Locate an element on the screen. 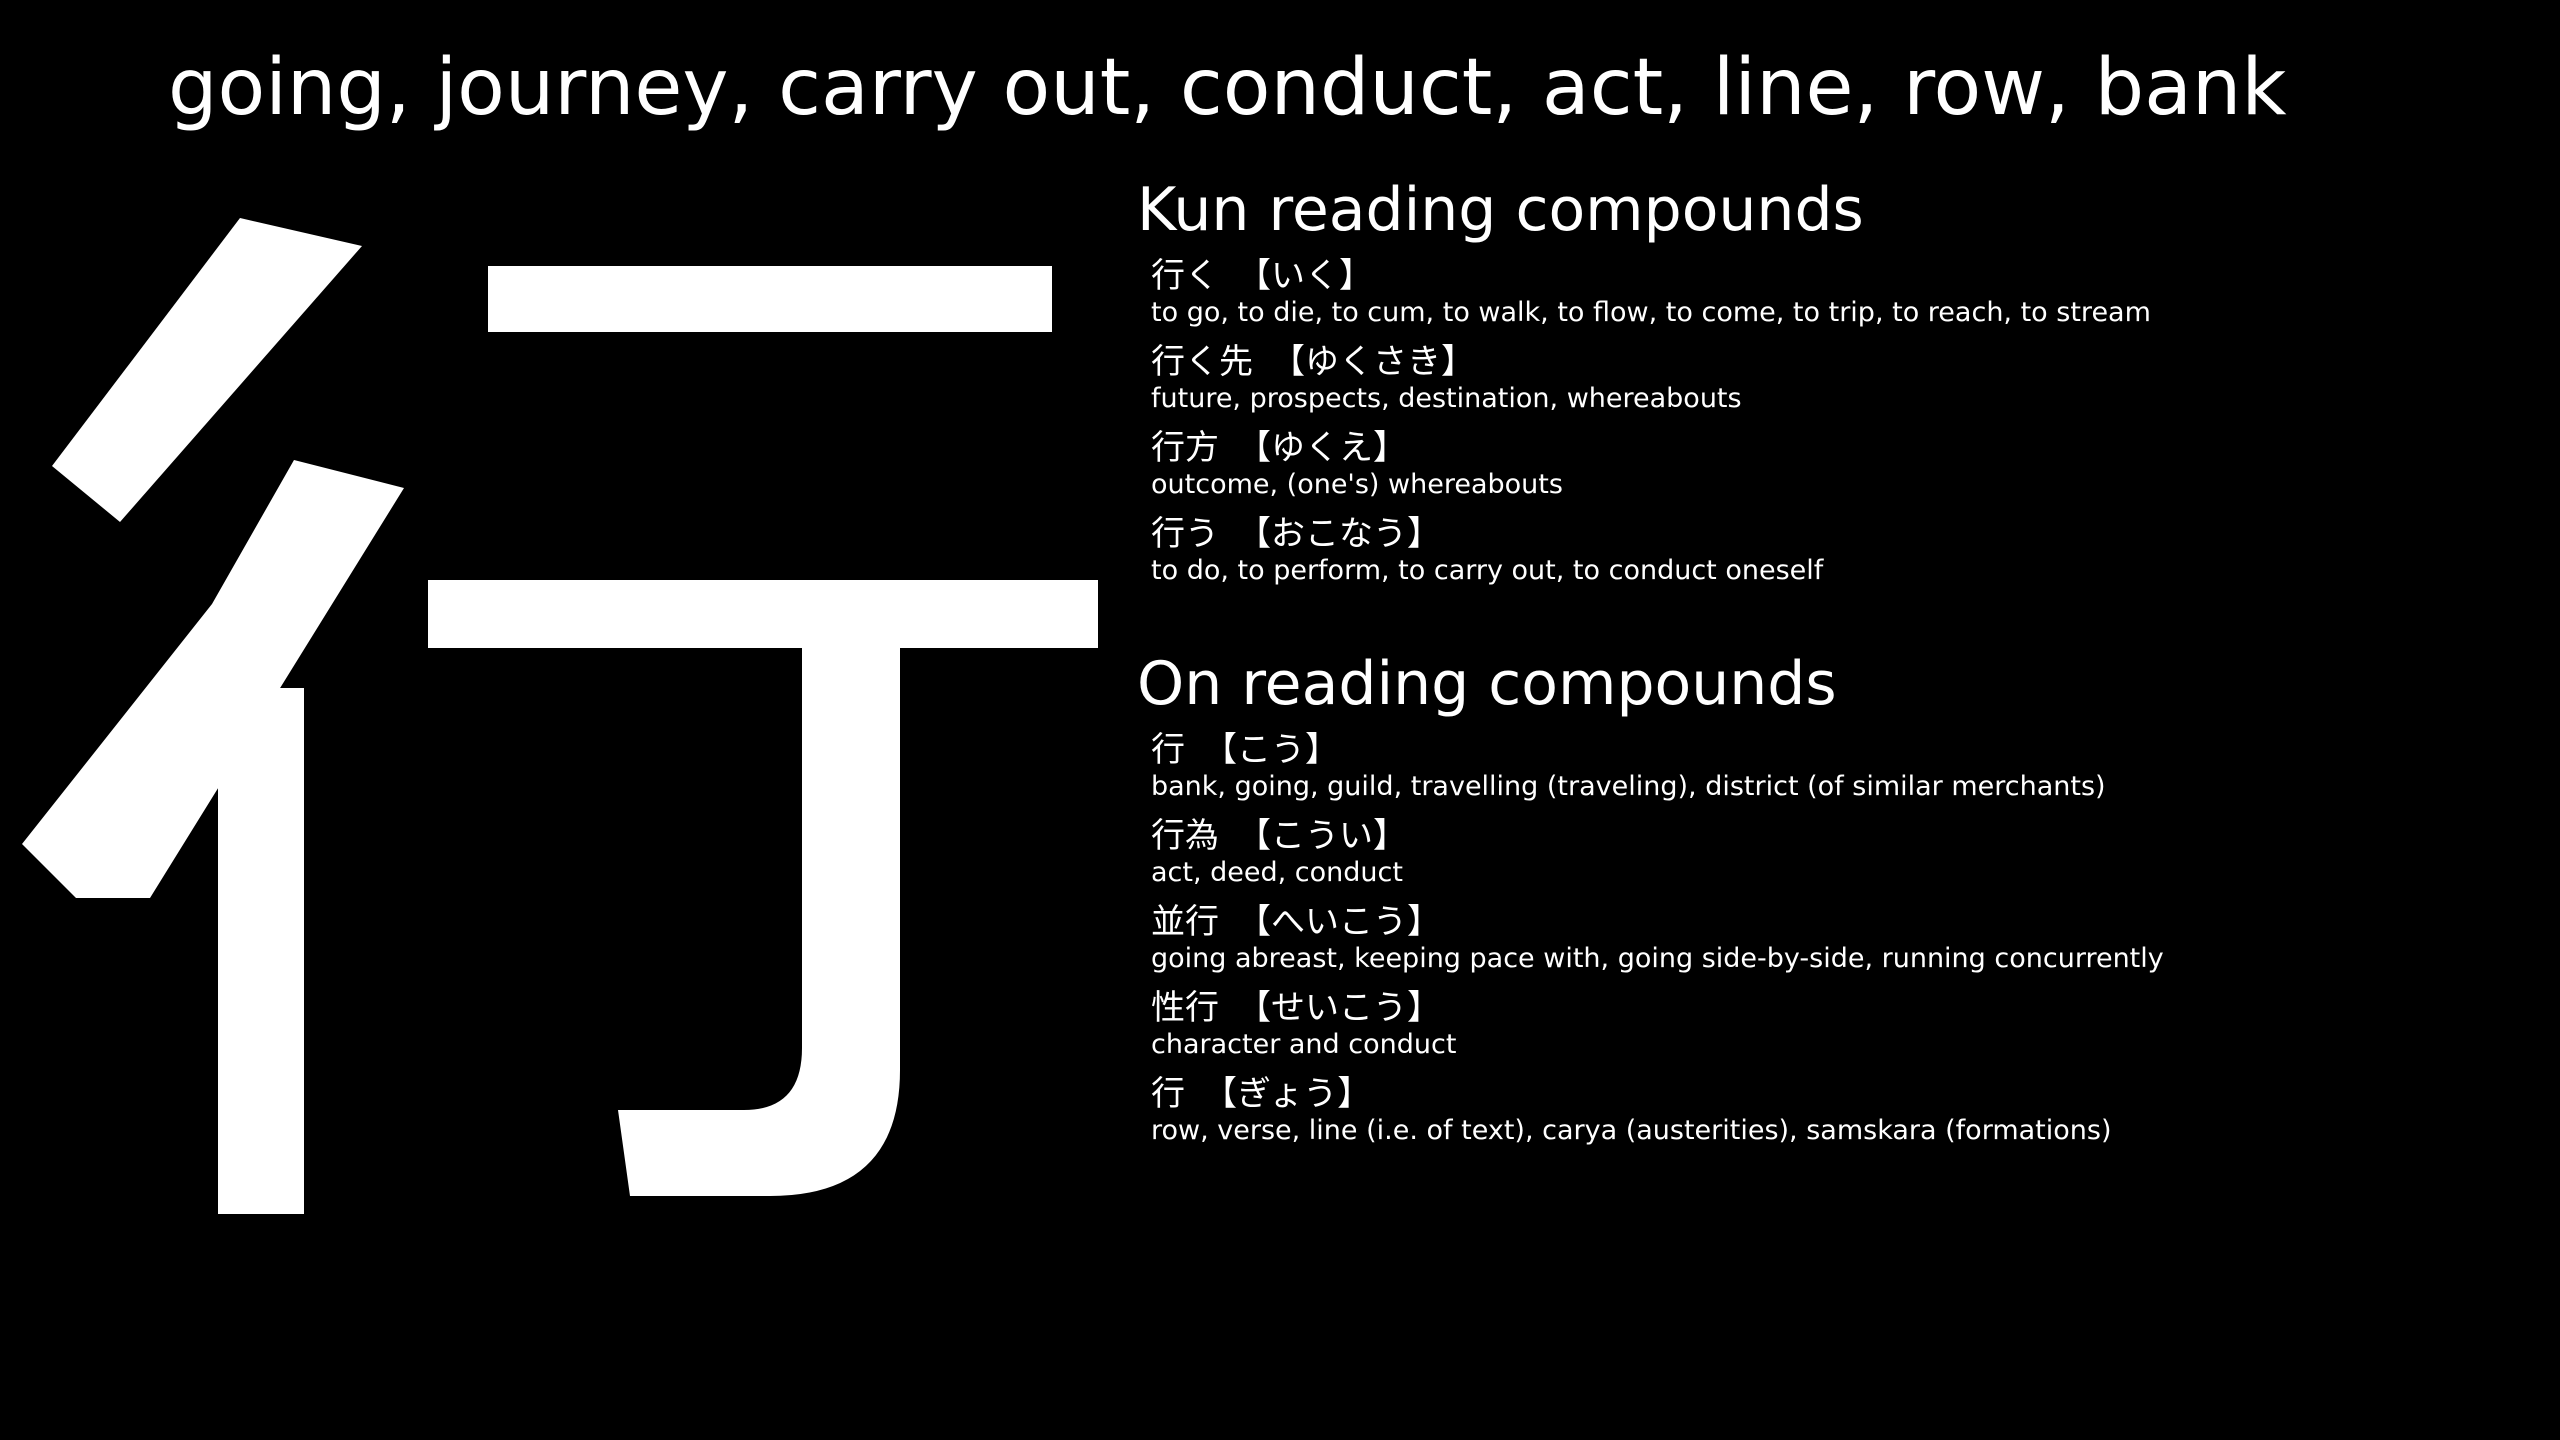 This screenshot has width=2560, height=1440. compound-word-line: 行く 【いく】 is located at coordinates (1651, 276).